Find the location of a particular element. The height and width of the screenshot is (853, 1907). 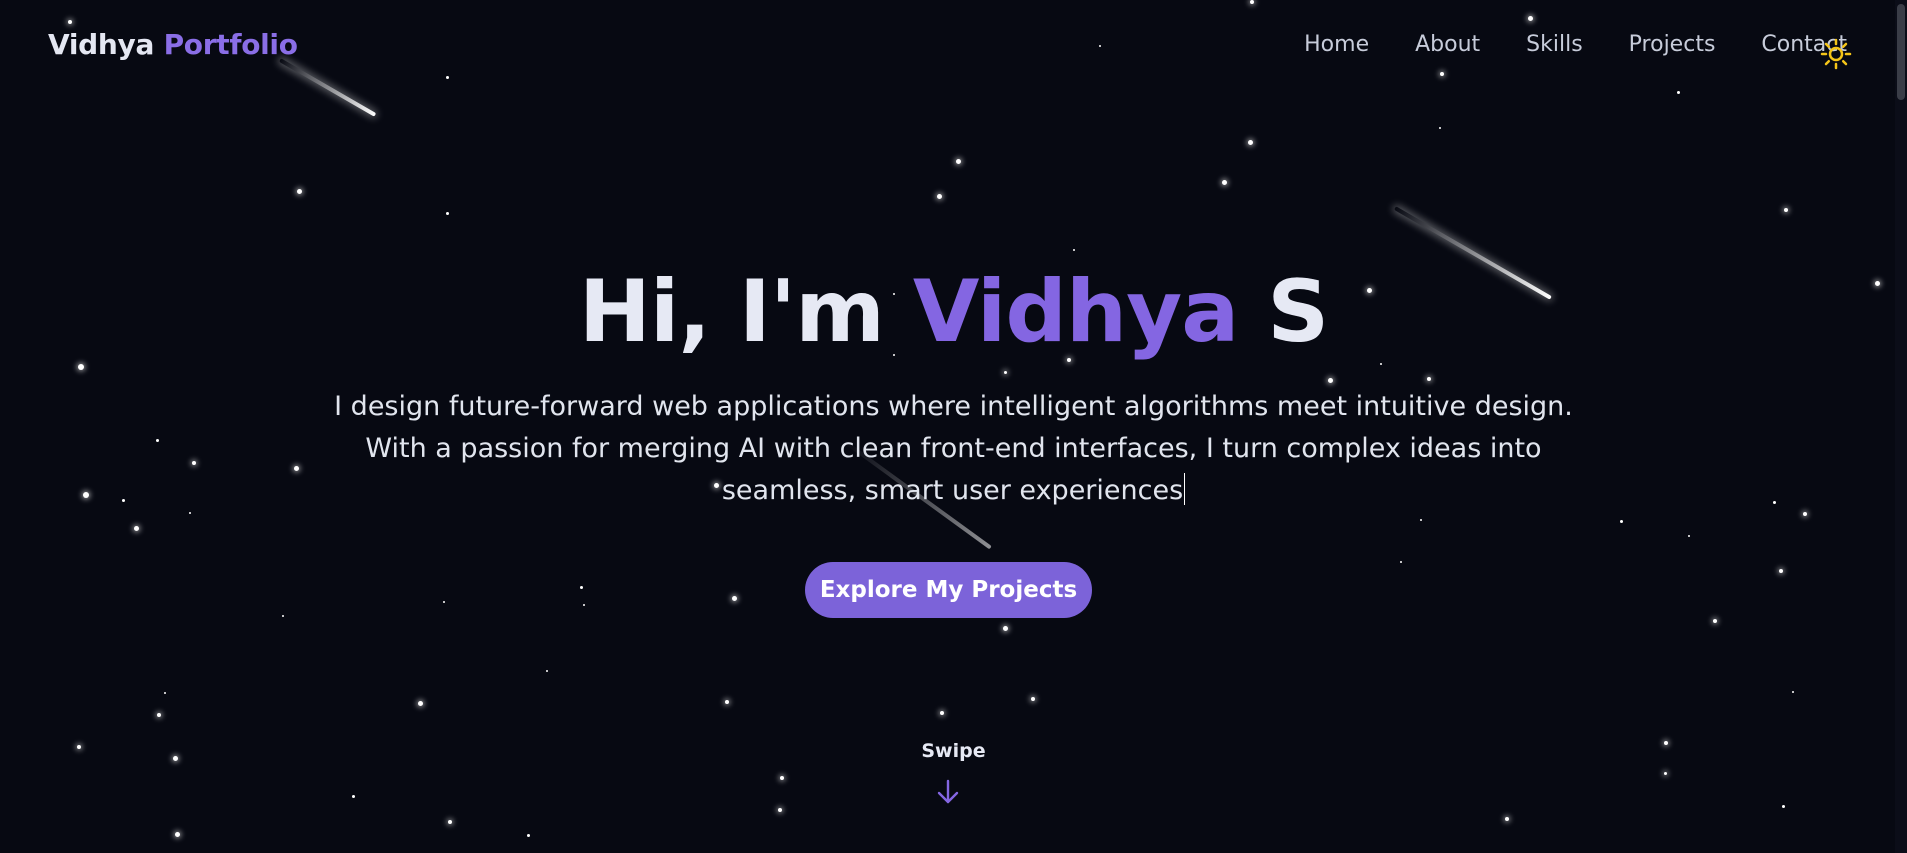

nav-skills: Skills is located at coordinates (1554, 44).